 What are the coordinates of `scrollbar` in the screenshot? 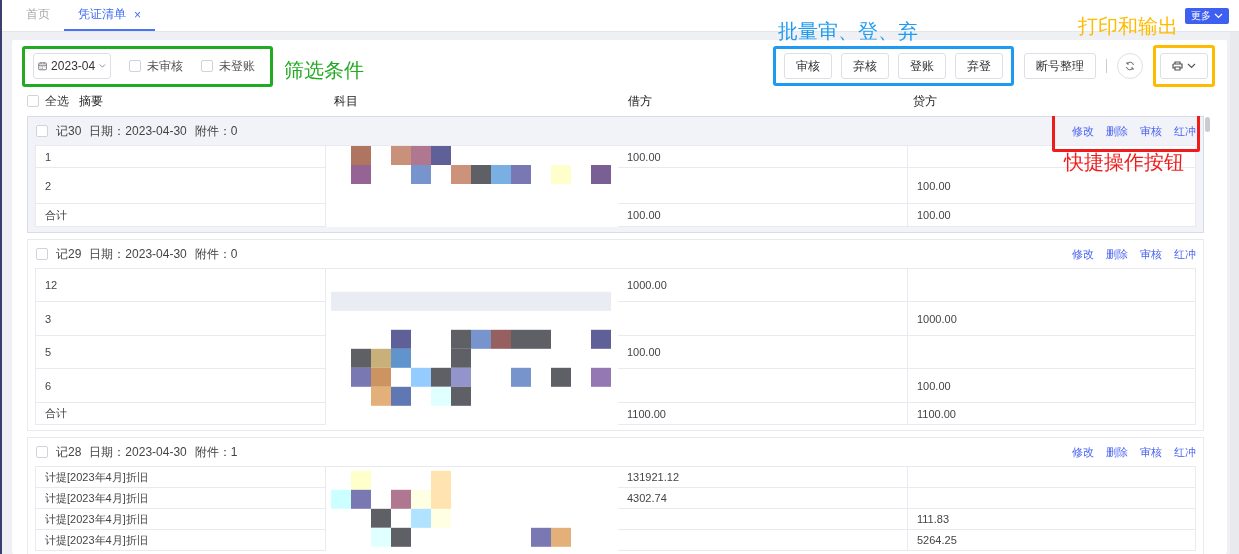 It's located at (1234, 293).